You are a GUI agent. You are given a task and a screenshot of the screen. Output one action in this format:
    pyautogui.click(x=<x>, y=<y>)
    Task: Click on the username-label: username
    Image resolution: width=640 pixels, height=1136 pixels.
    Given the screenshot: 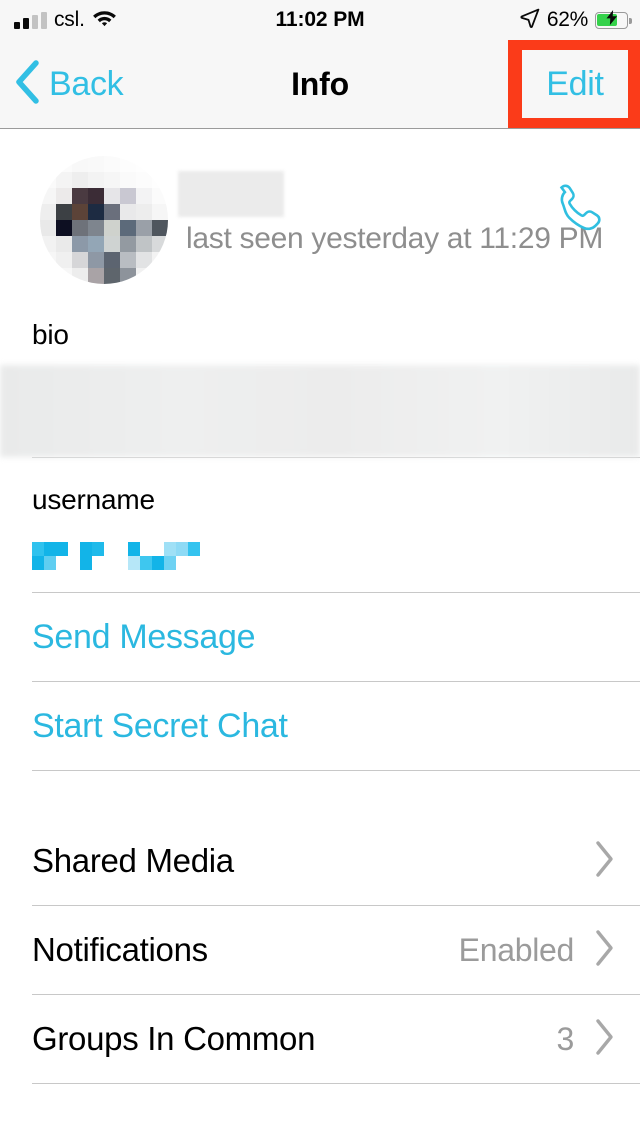 What is the action you would take?
    pyautogui.click(x=93, y=499)
    